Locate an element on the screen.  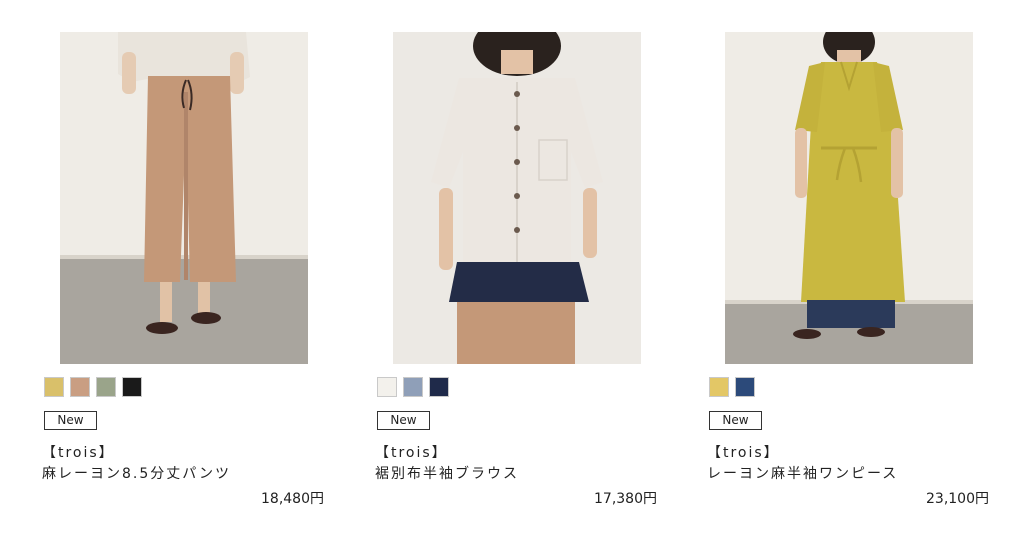
product-price: 18,480円 is located at coordinates (292, 499).